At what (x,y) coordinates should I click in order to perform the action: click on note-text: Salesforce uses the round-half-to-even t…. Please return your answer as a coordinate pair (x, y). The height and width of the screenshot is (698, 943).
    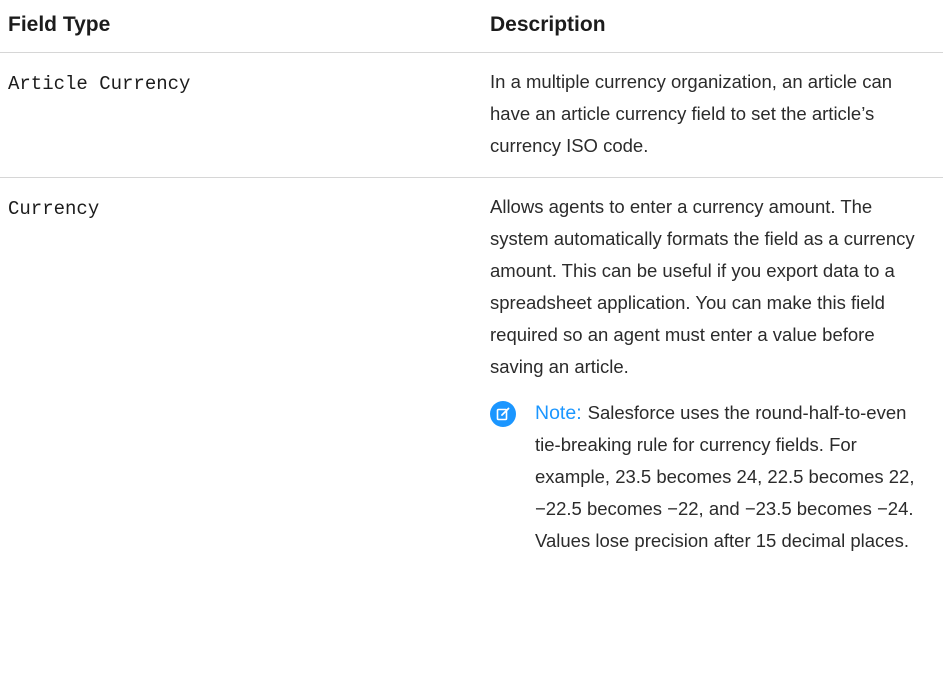
    Looking at the image, I should click on (725, 460).